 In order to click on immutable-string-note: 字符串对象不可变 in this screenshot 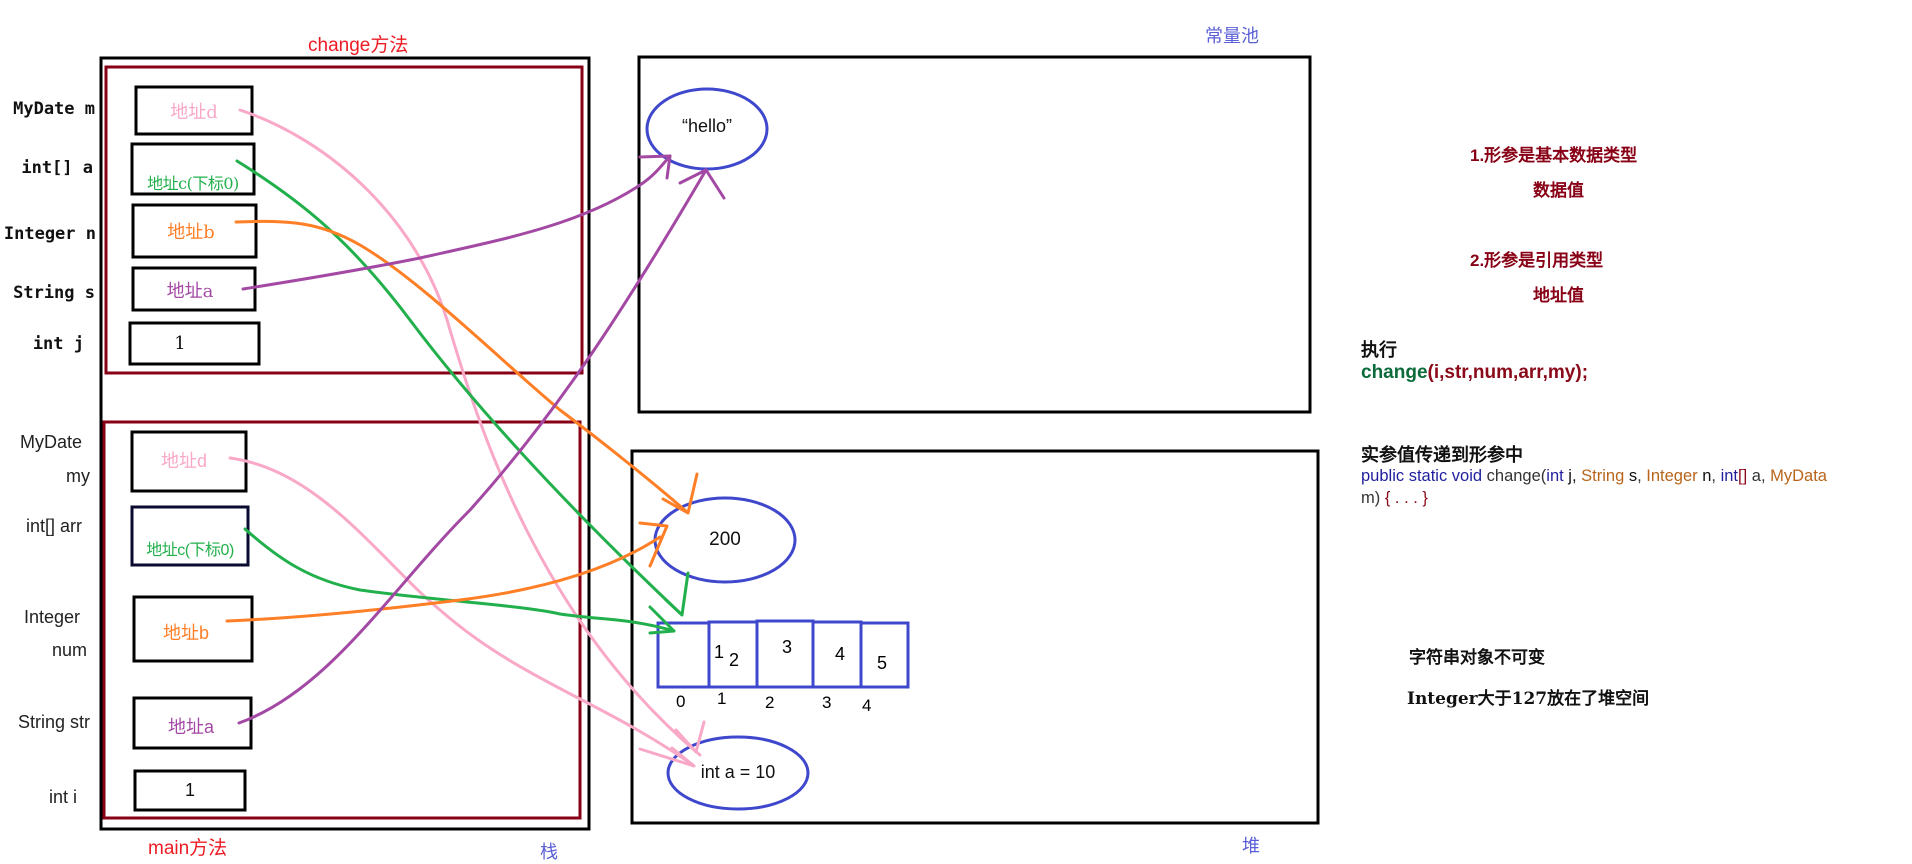, I will do `click(1477, 658)`.